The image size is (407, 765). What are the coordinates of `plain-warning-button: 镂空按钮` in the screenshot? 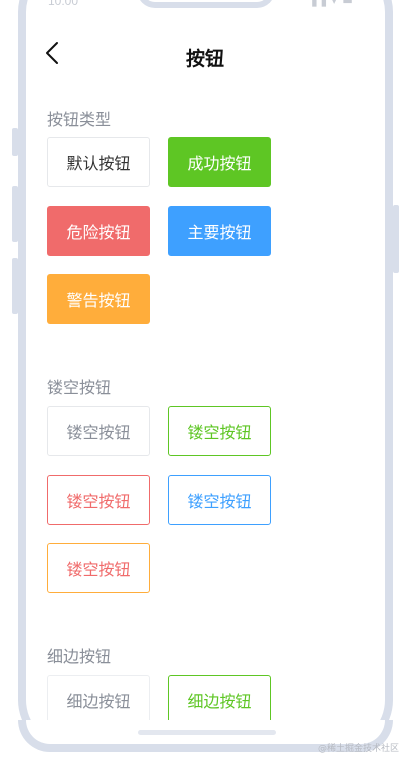 It's located at (98, 568).